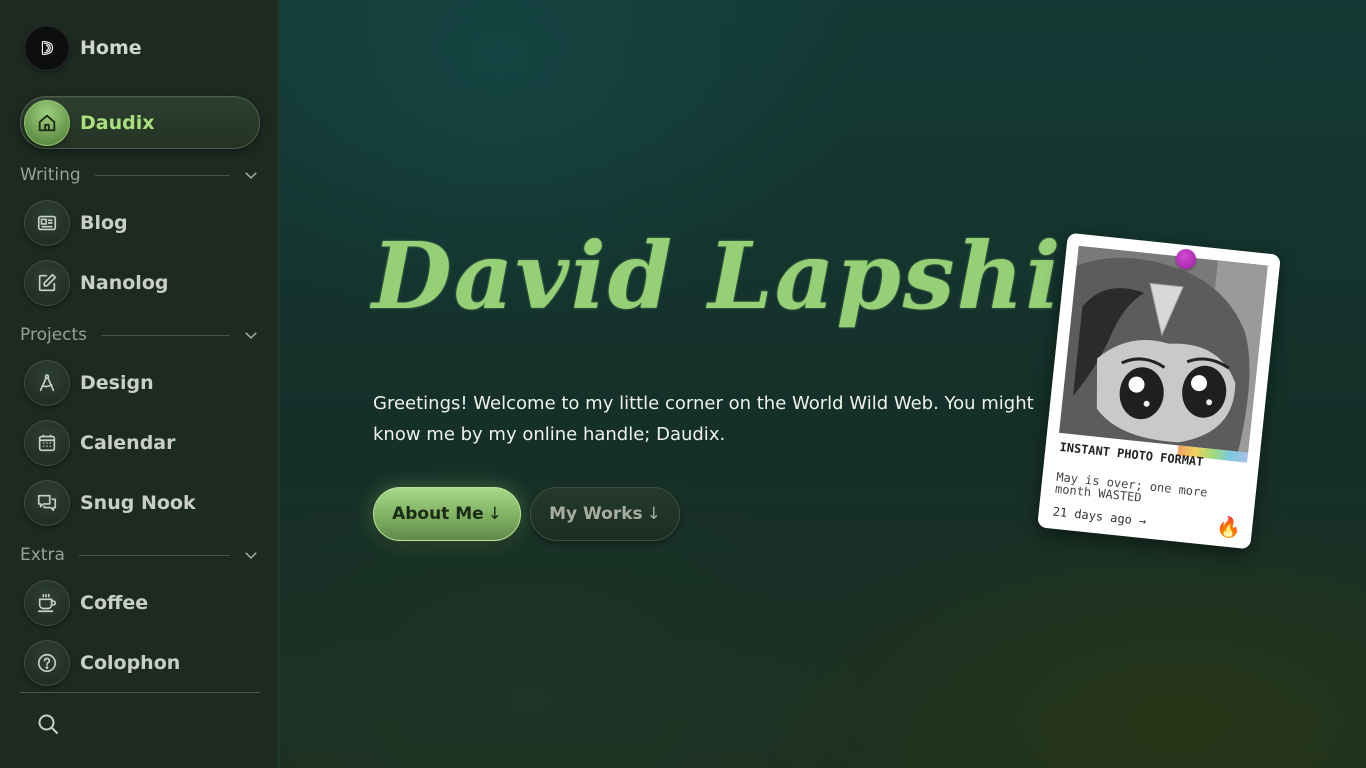  What do you see at coordinates (47, 48) in the screenshot?
I see `logo-d-icon` at bounding box center [47, 48].